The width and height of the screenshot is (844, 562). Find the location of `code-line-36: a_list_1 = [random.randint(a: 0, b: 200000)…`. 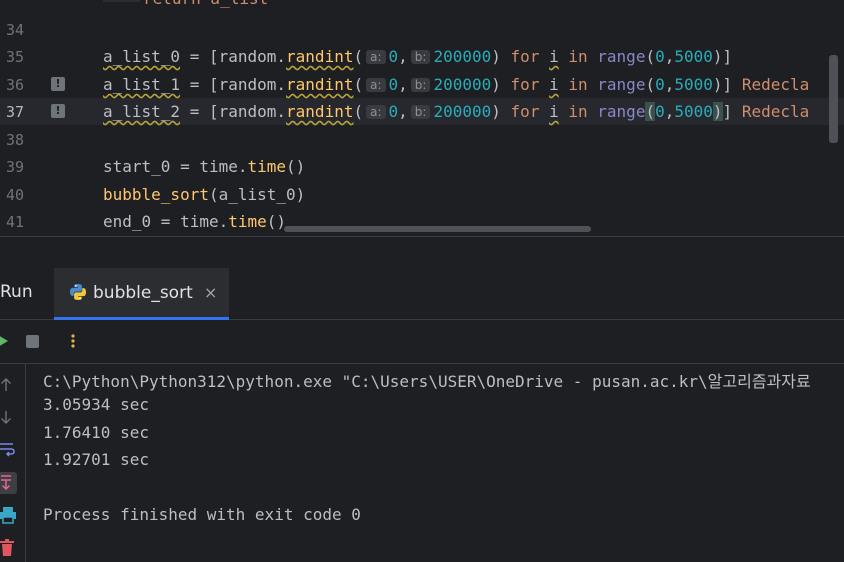

code-line-36: a_list_1 = [random.randint(a: 0, b: 200000)… is located at coordinates (456, 84).